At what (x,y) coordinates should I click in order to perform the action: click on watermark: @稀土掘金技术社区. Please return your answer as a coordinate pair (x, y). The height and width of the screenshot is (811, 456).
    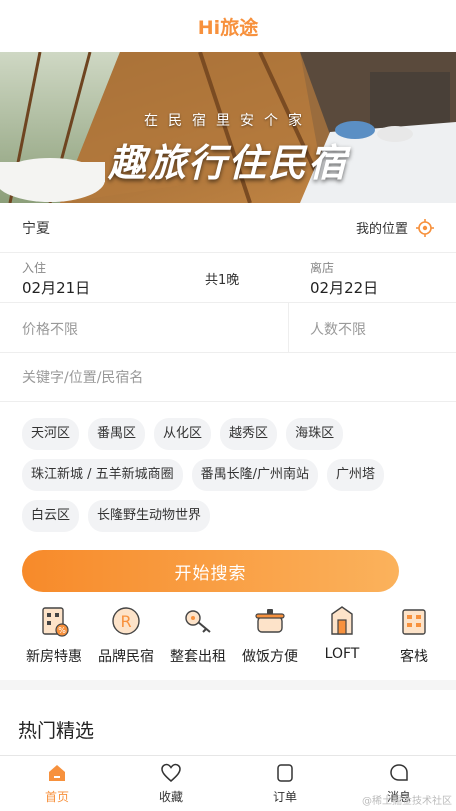
    Looking at the image, I should click on (407, 801).